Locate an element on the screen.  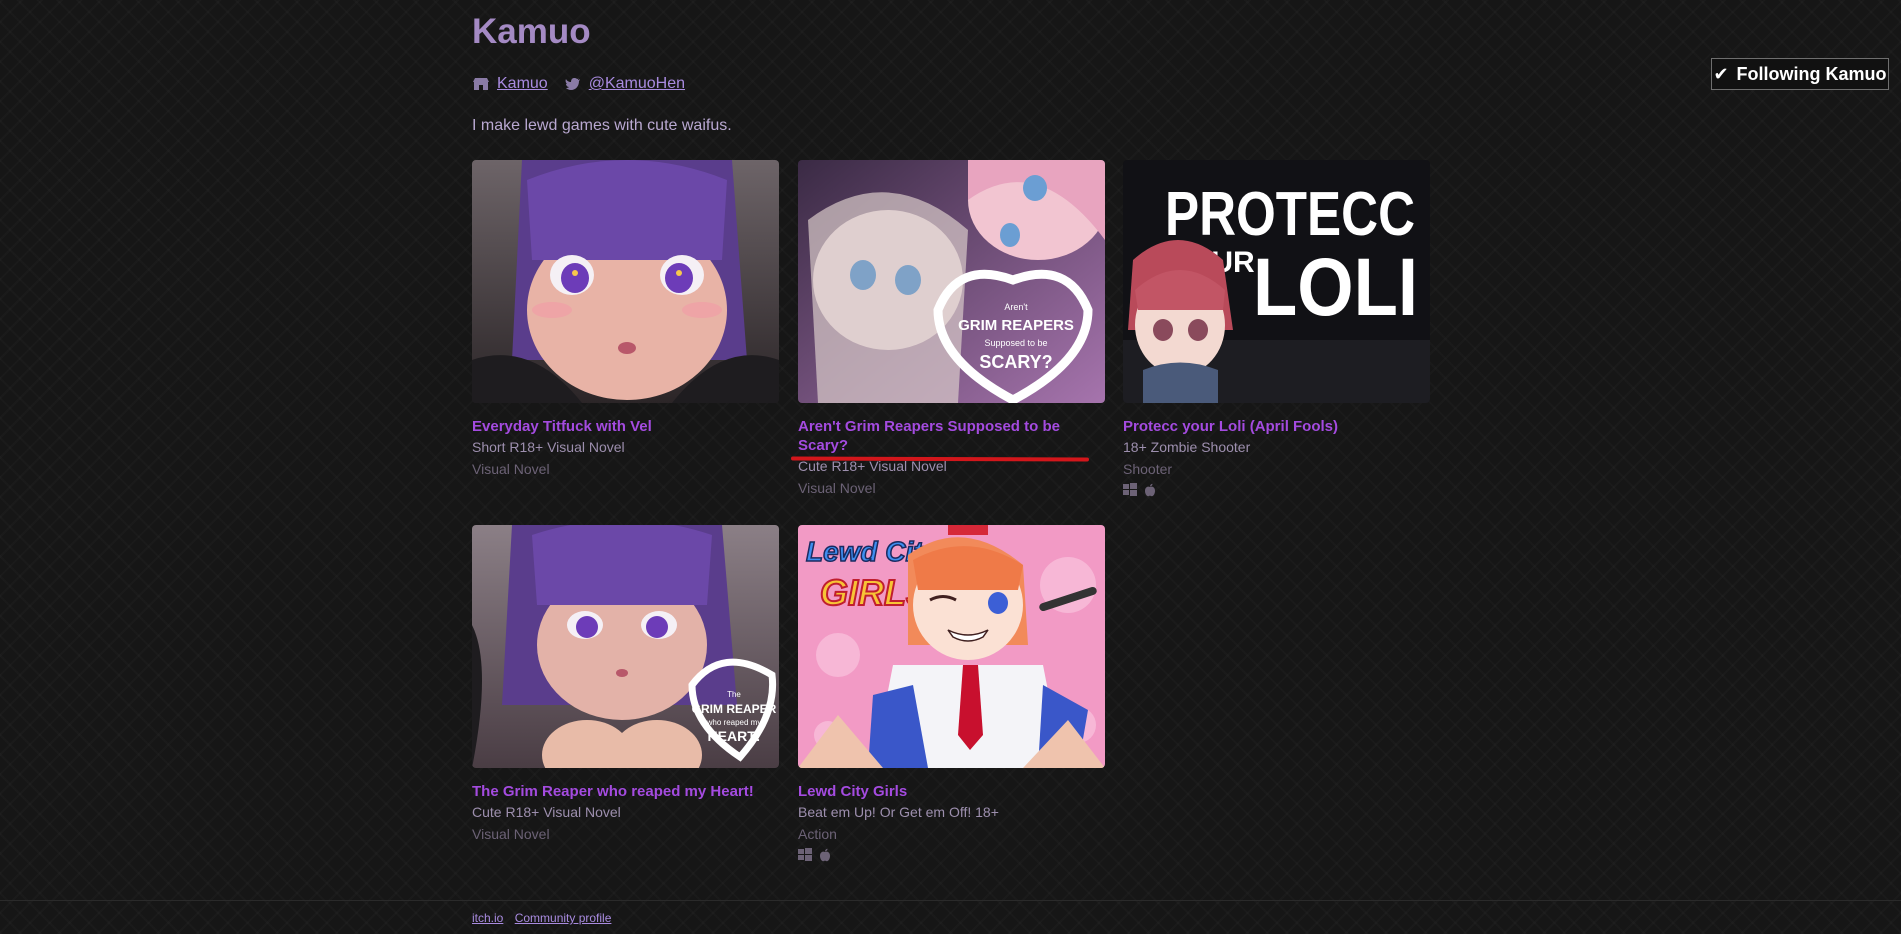
profile-links: Kamuo @KamuoHen is located at coordinates (586, 84).